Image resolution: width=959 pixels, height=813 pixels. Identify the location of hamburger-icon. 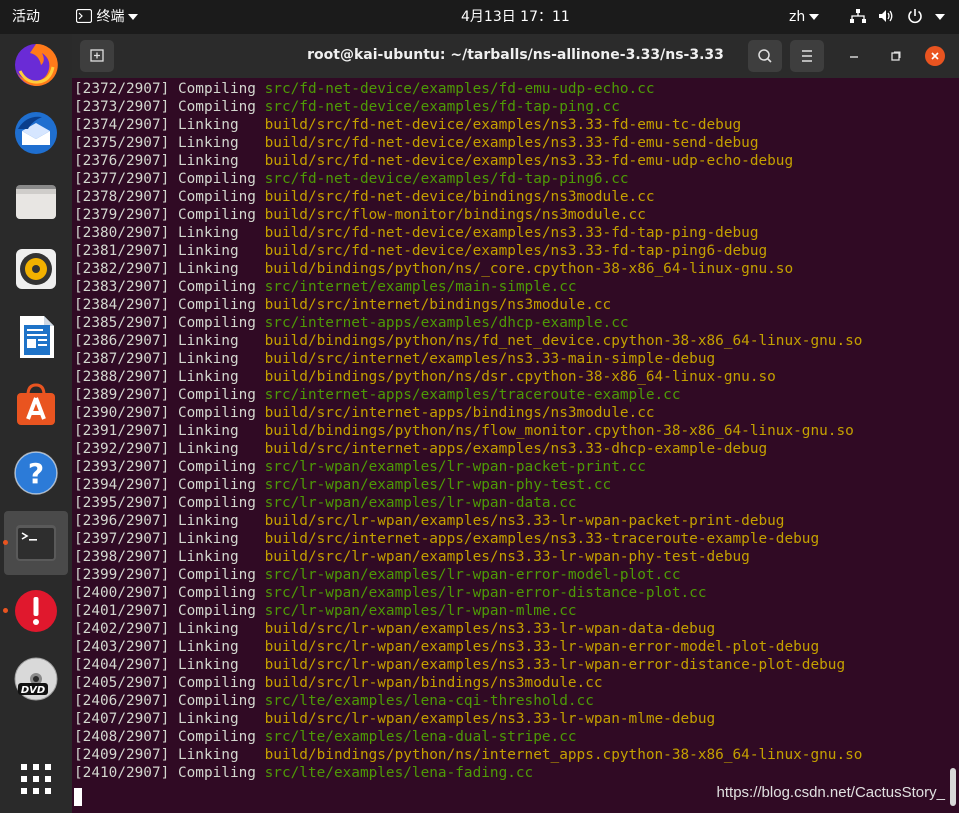
(807, 56).